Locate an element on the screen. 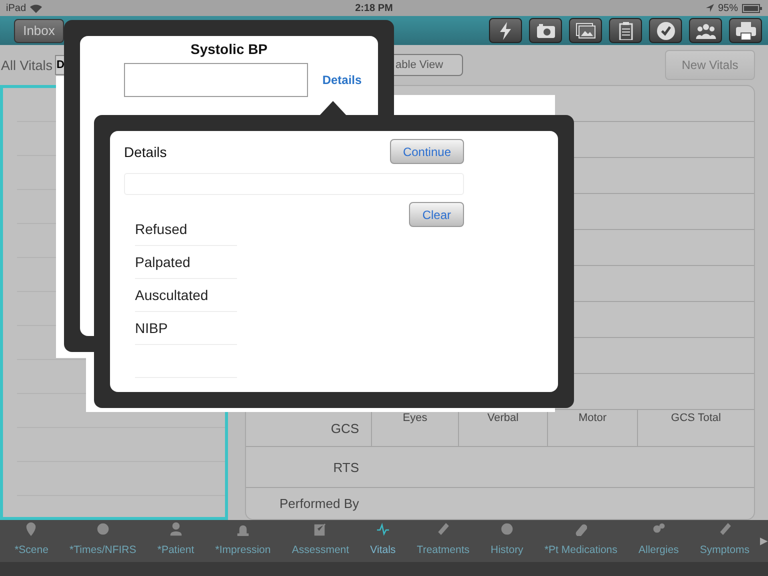 The height and width of the screenshot is (576, 768). wifi-icon is located at coordinates (36, 8).